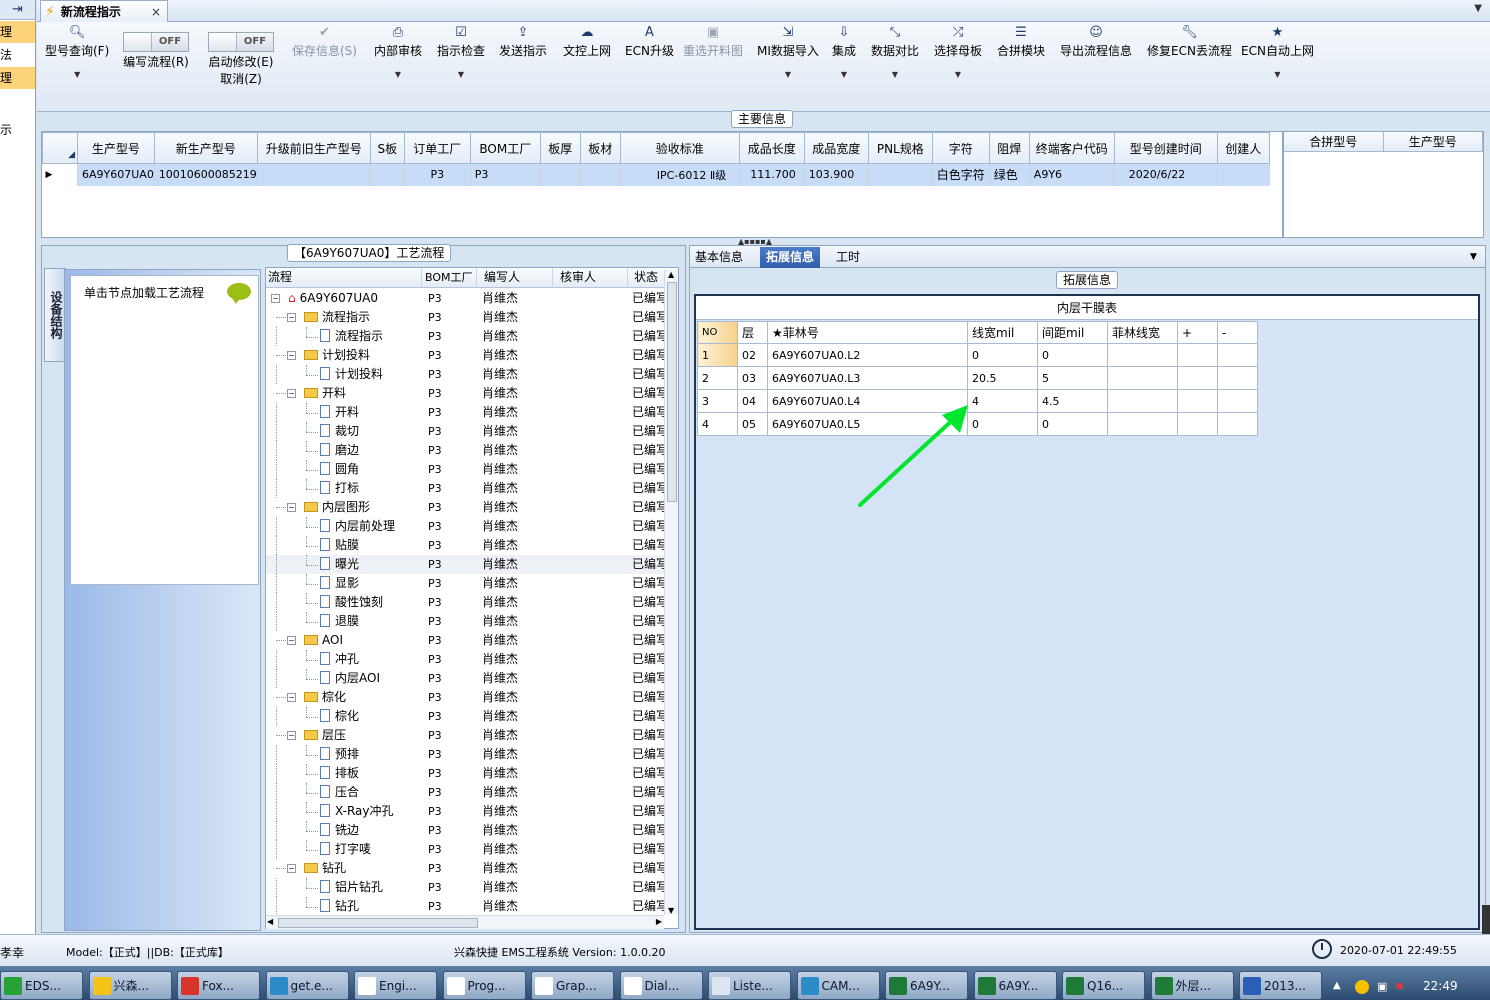  What do you see at coordinates (671, 592) in the screenshot?
I see `tree-vertical-scrollbar: ▲ ▼` at bounding box center [671, 592].